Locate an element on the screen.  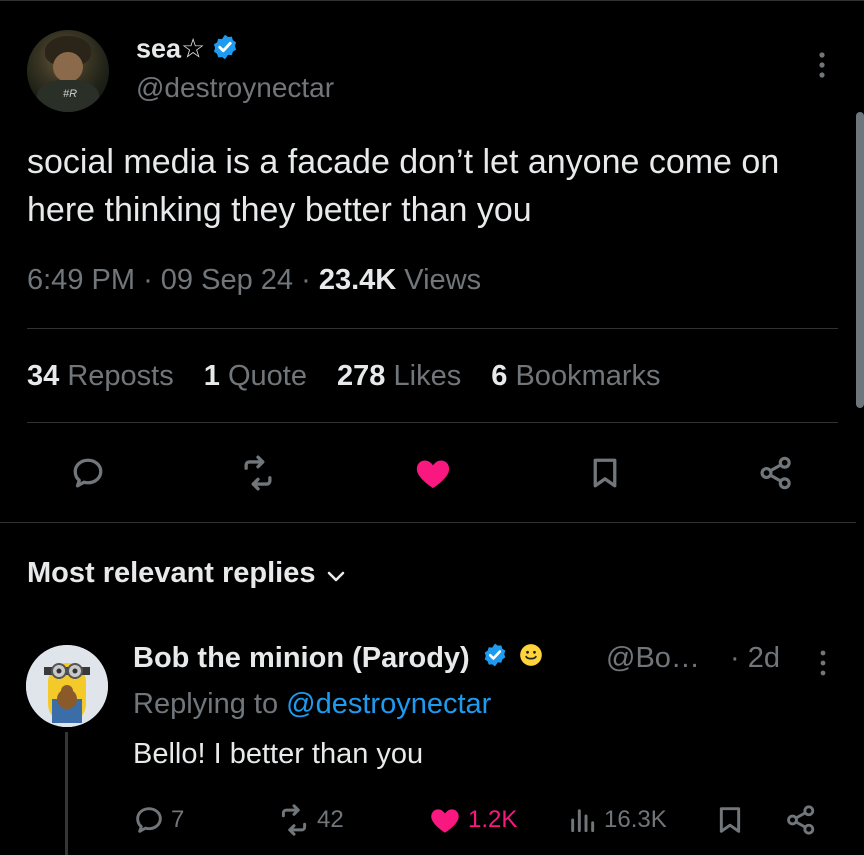
reply-like-count: 1.2K is located at coordinates (493, 819).